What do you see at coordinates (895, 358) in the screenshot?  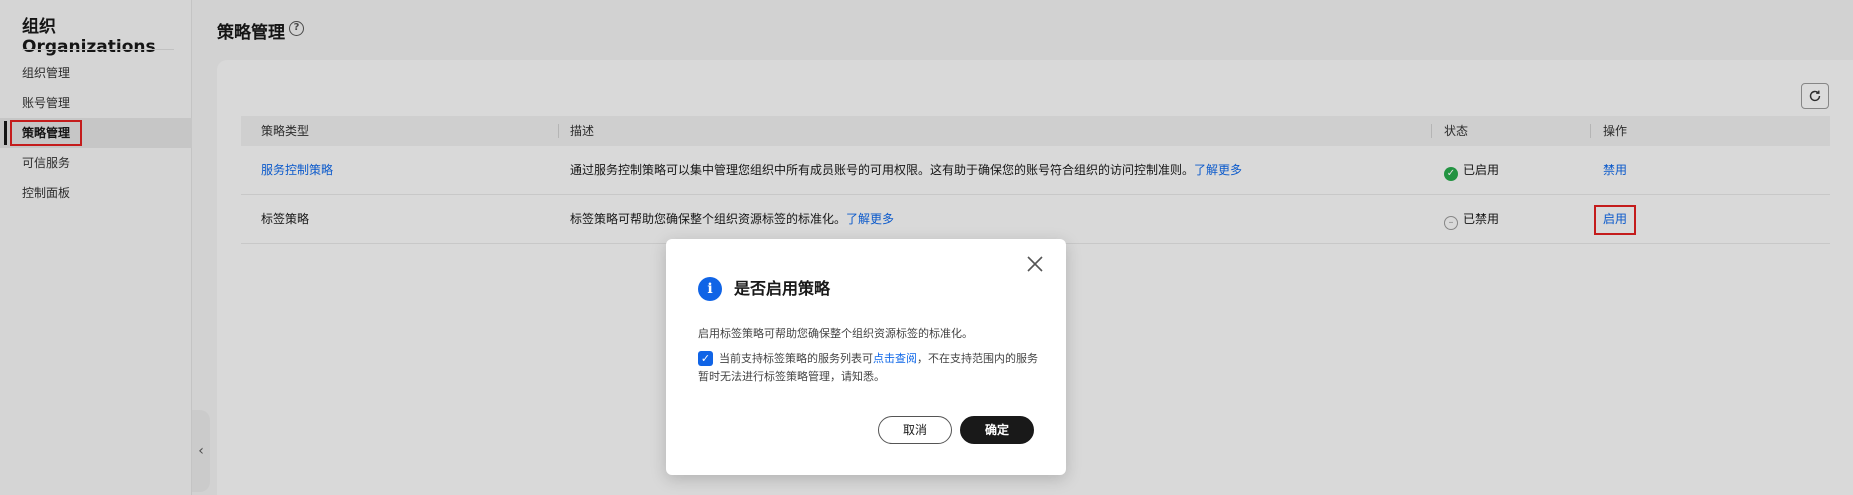 I see `view-service-list-link: 点击查阅` at bounding box center [895, 358].